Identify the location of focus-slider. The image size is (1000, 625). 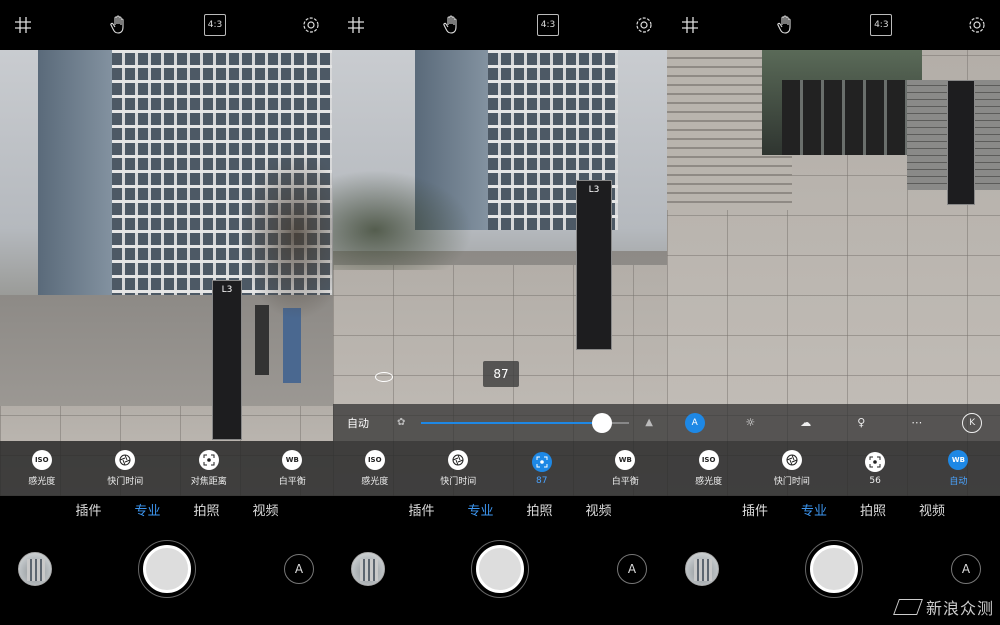
(525, 422).